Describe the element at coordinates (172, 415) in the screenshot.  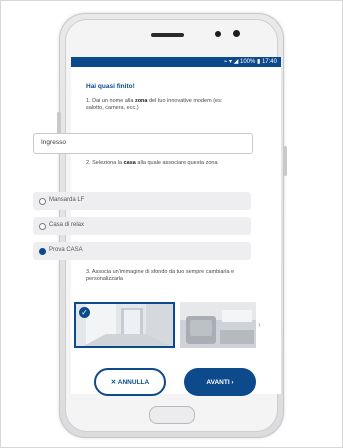
I see `home-button` at that location.